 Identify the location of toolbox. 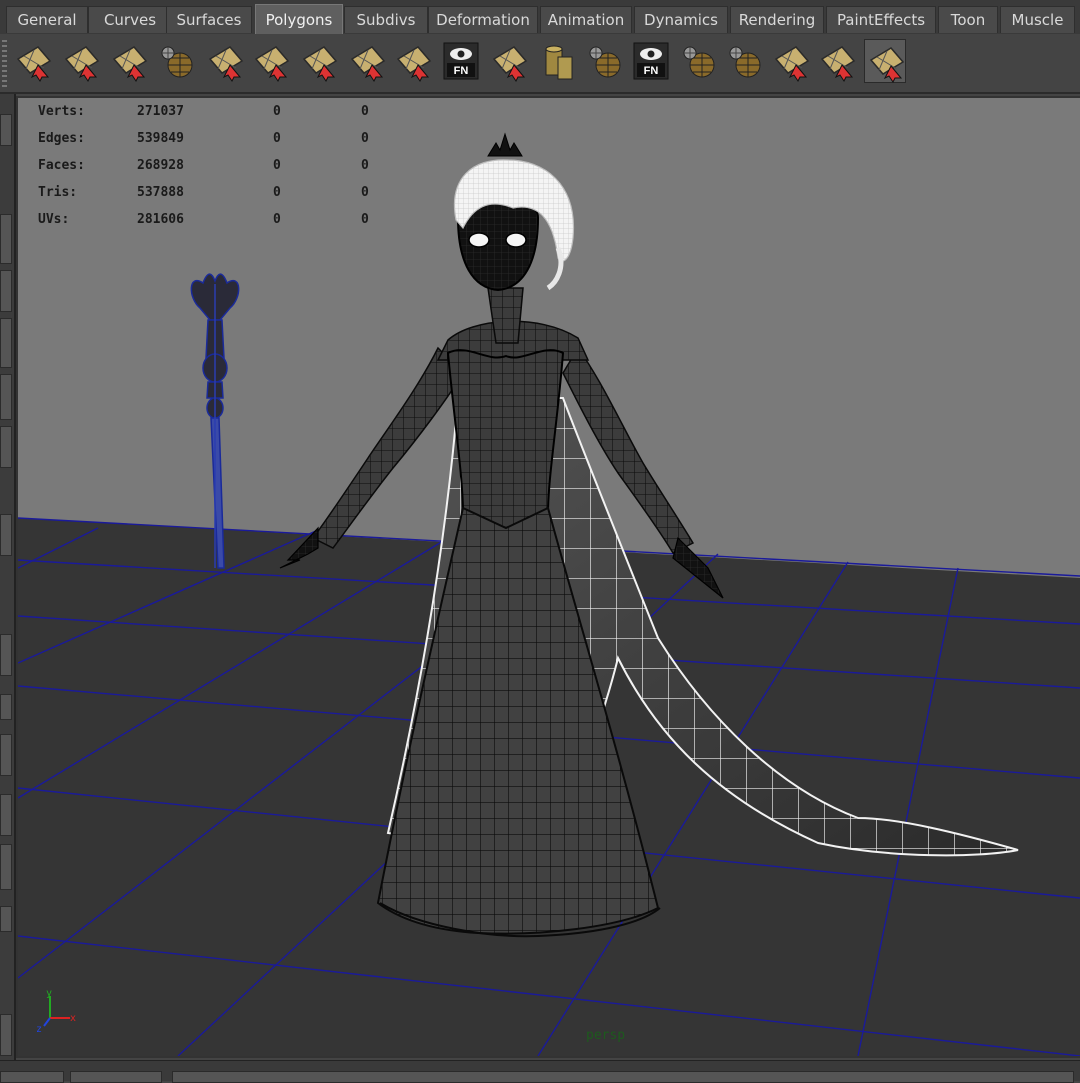
(8, 577).